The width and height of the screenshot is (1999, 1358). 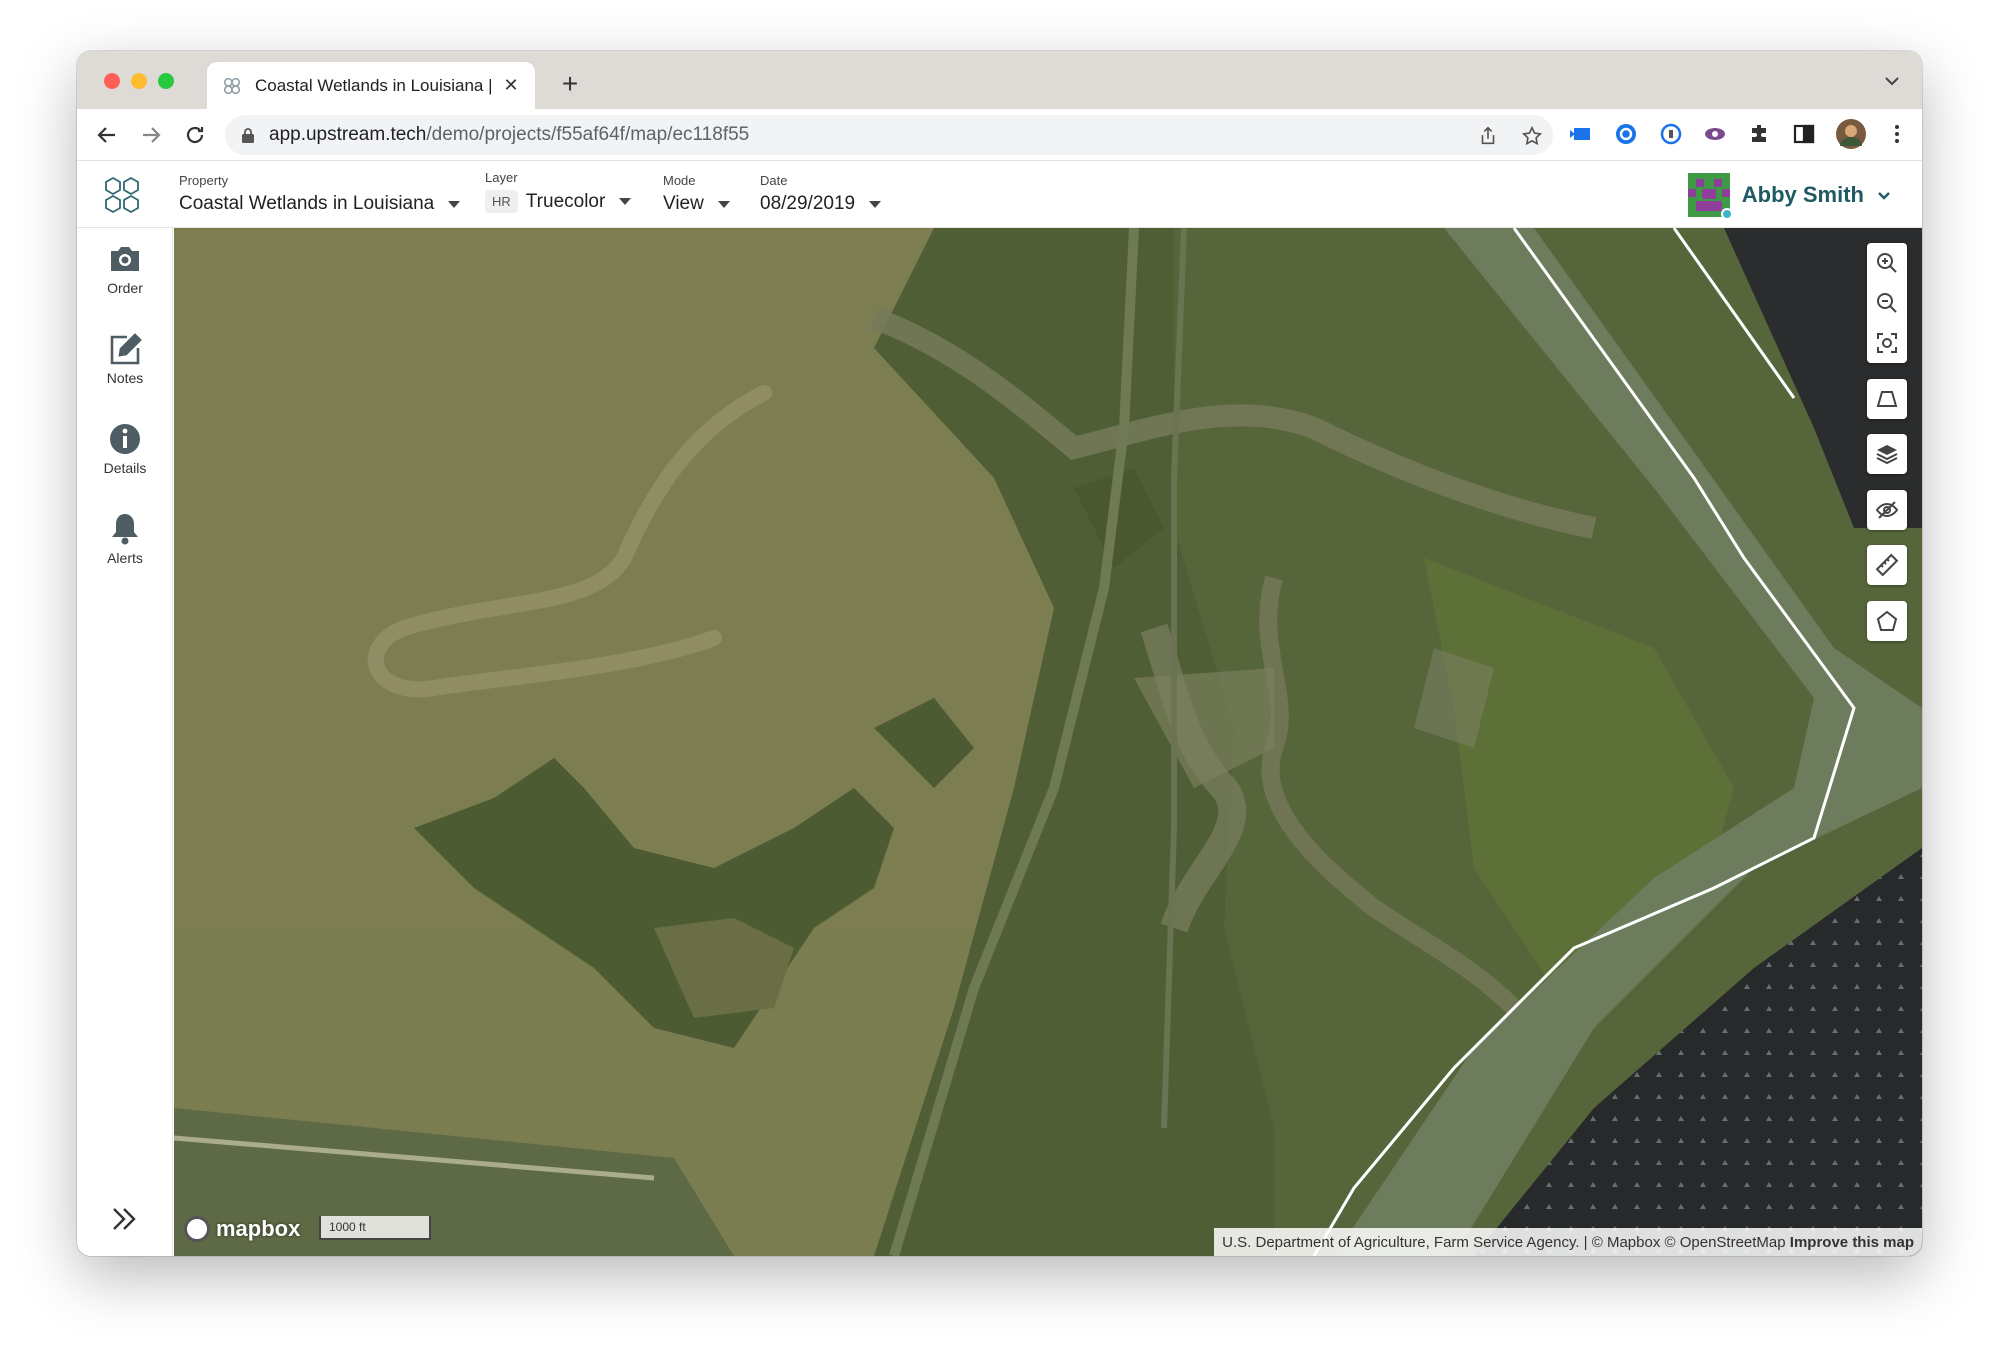 What do you see at coordinates (126, 349) in the screenshot?
I see `edit-icon` at bounding box center [126, 349].